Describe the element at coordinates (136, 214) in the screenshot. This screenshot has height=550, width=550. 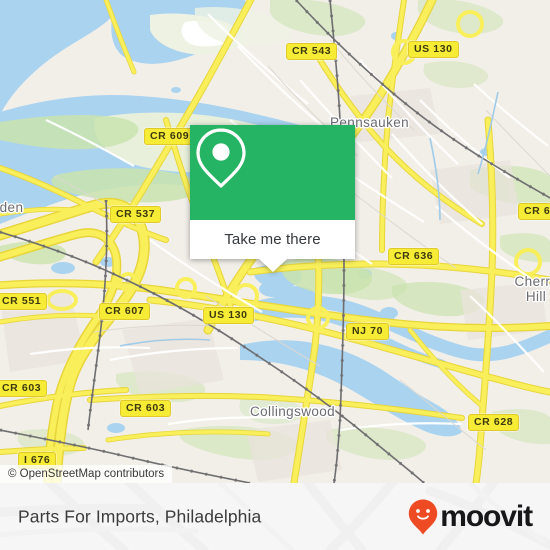
I see `road-shield-cr-537: CR 537` at that location.